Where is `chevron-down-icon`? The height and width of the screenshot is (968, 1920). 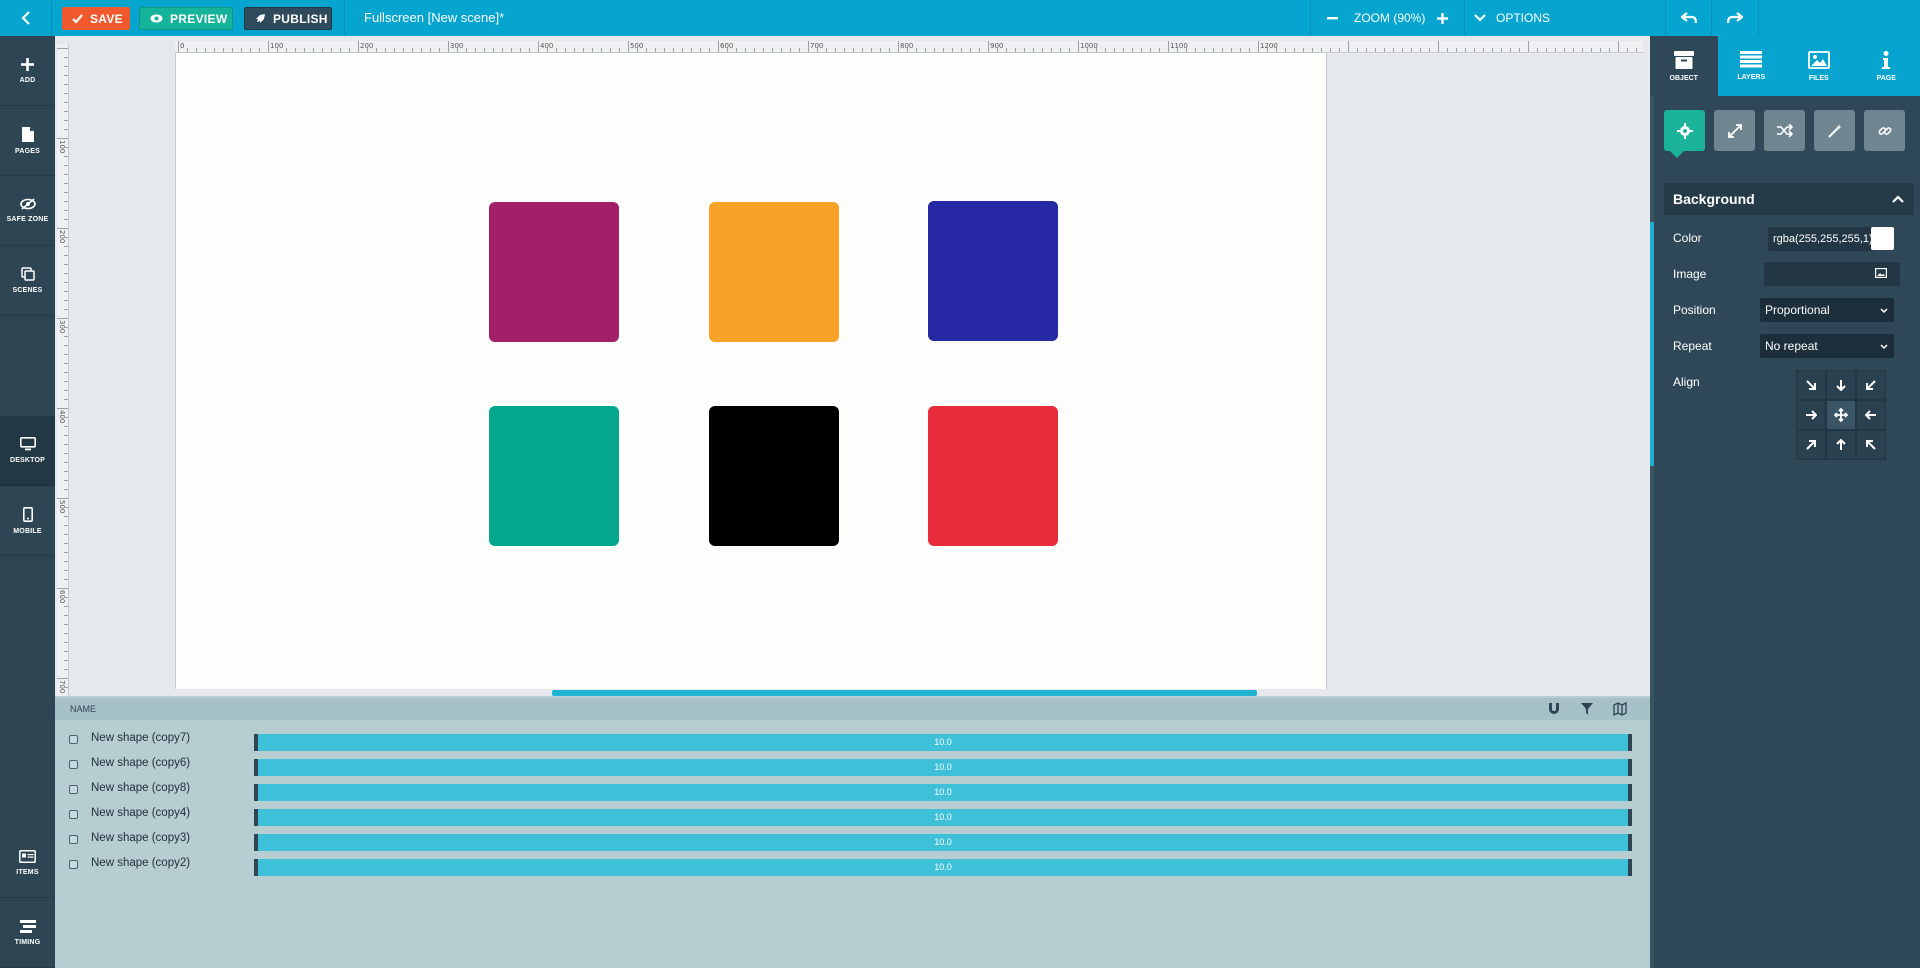 chevron-down-icon is located at coordinates (1480, 18).